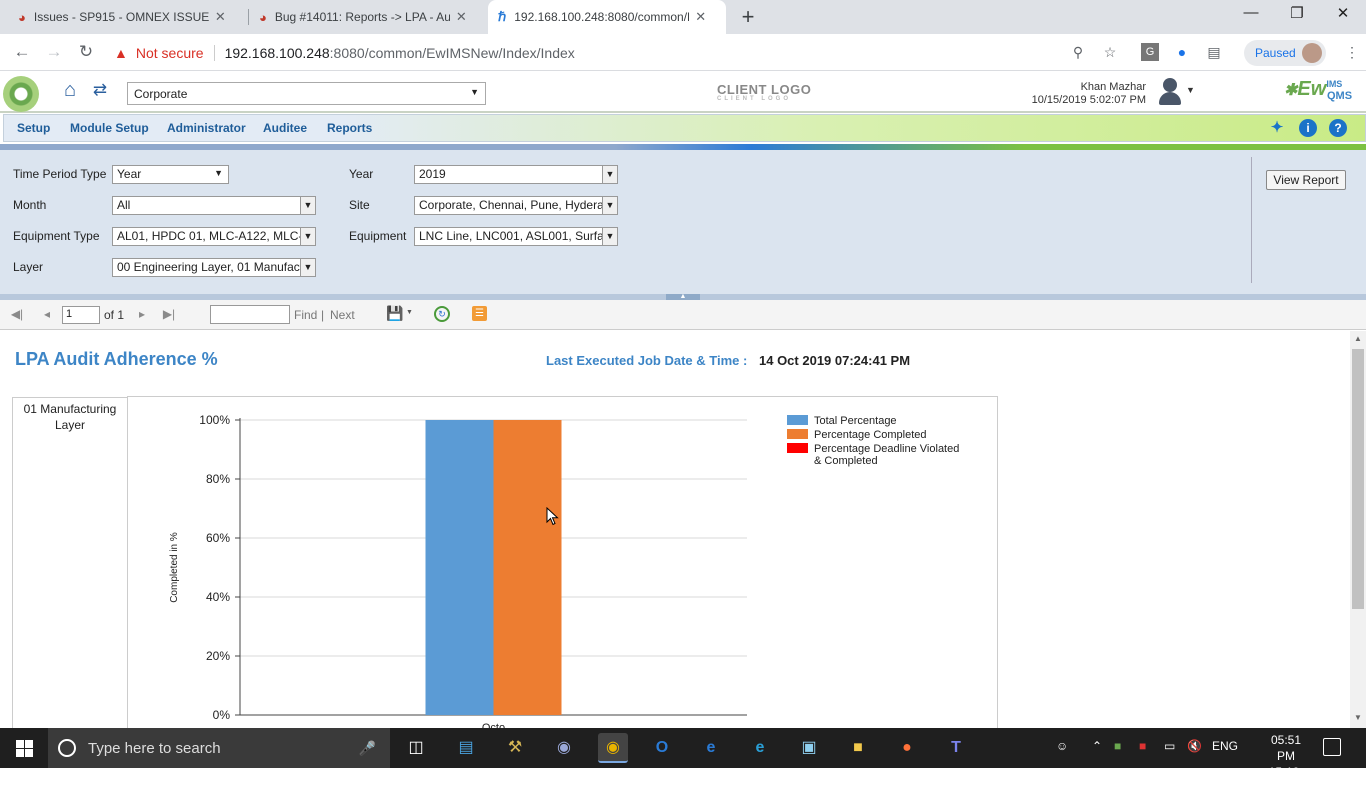  Describe the element at coordinates (86, 52) in the screenshot. I see `reload-button: ↻` at that location.